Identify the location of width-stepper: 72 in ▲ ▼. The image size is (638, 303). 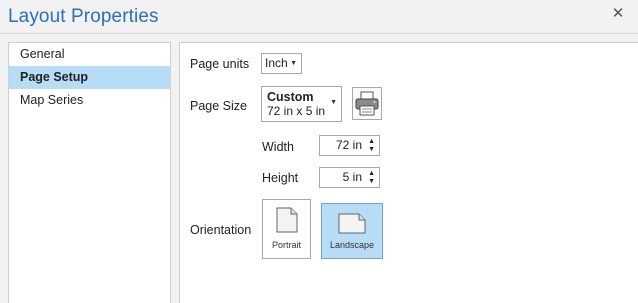
(349, 145).